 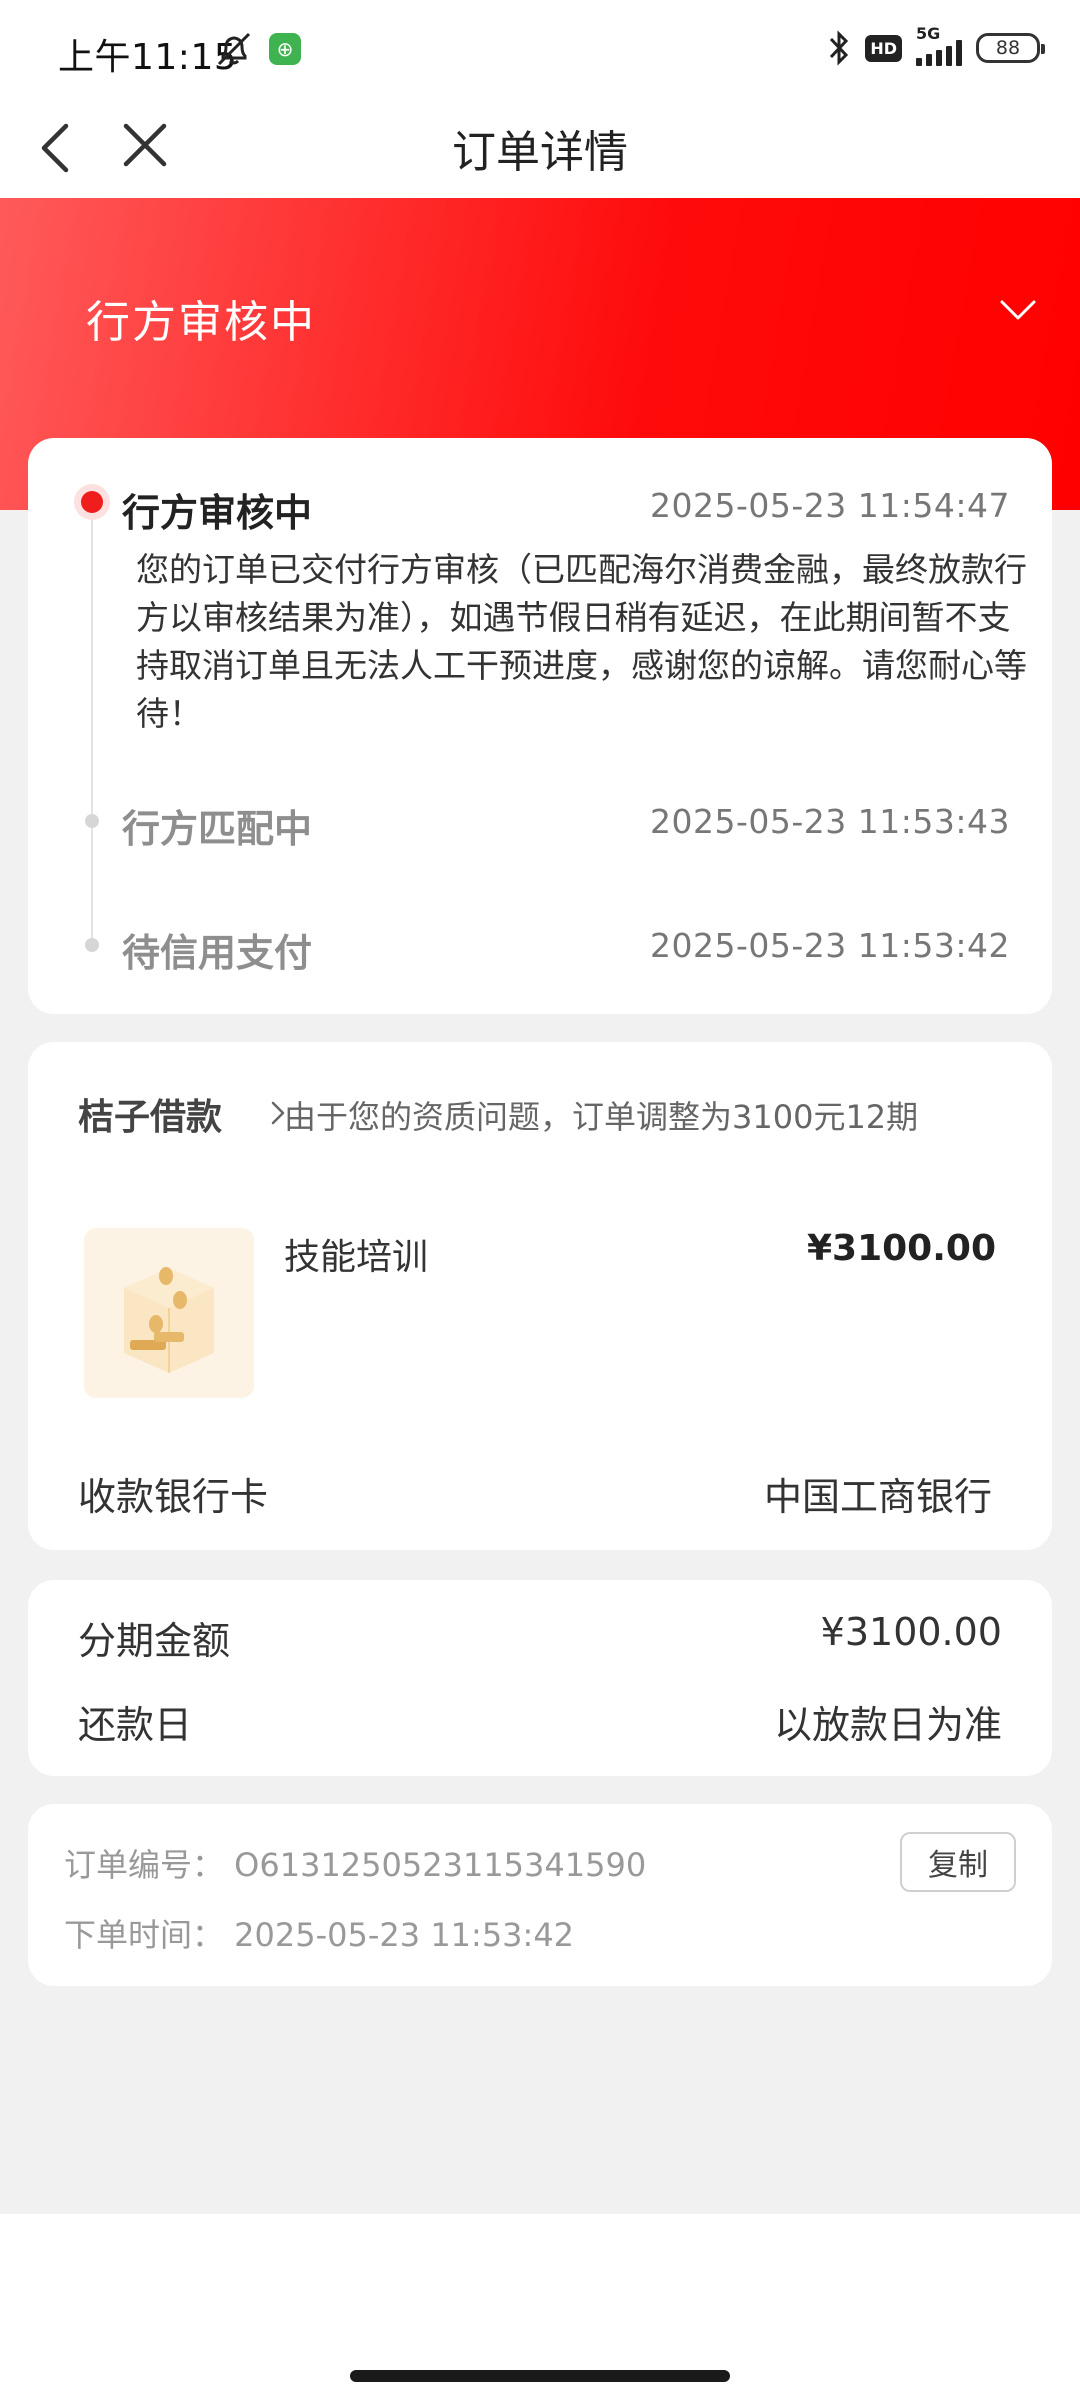 What do you see at coordinates (285, 49) in the screenshot?
I see `app-notification-icon: ⊕` at bounding box center [285, 49].